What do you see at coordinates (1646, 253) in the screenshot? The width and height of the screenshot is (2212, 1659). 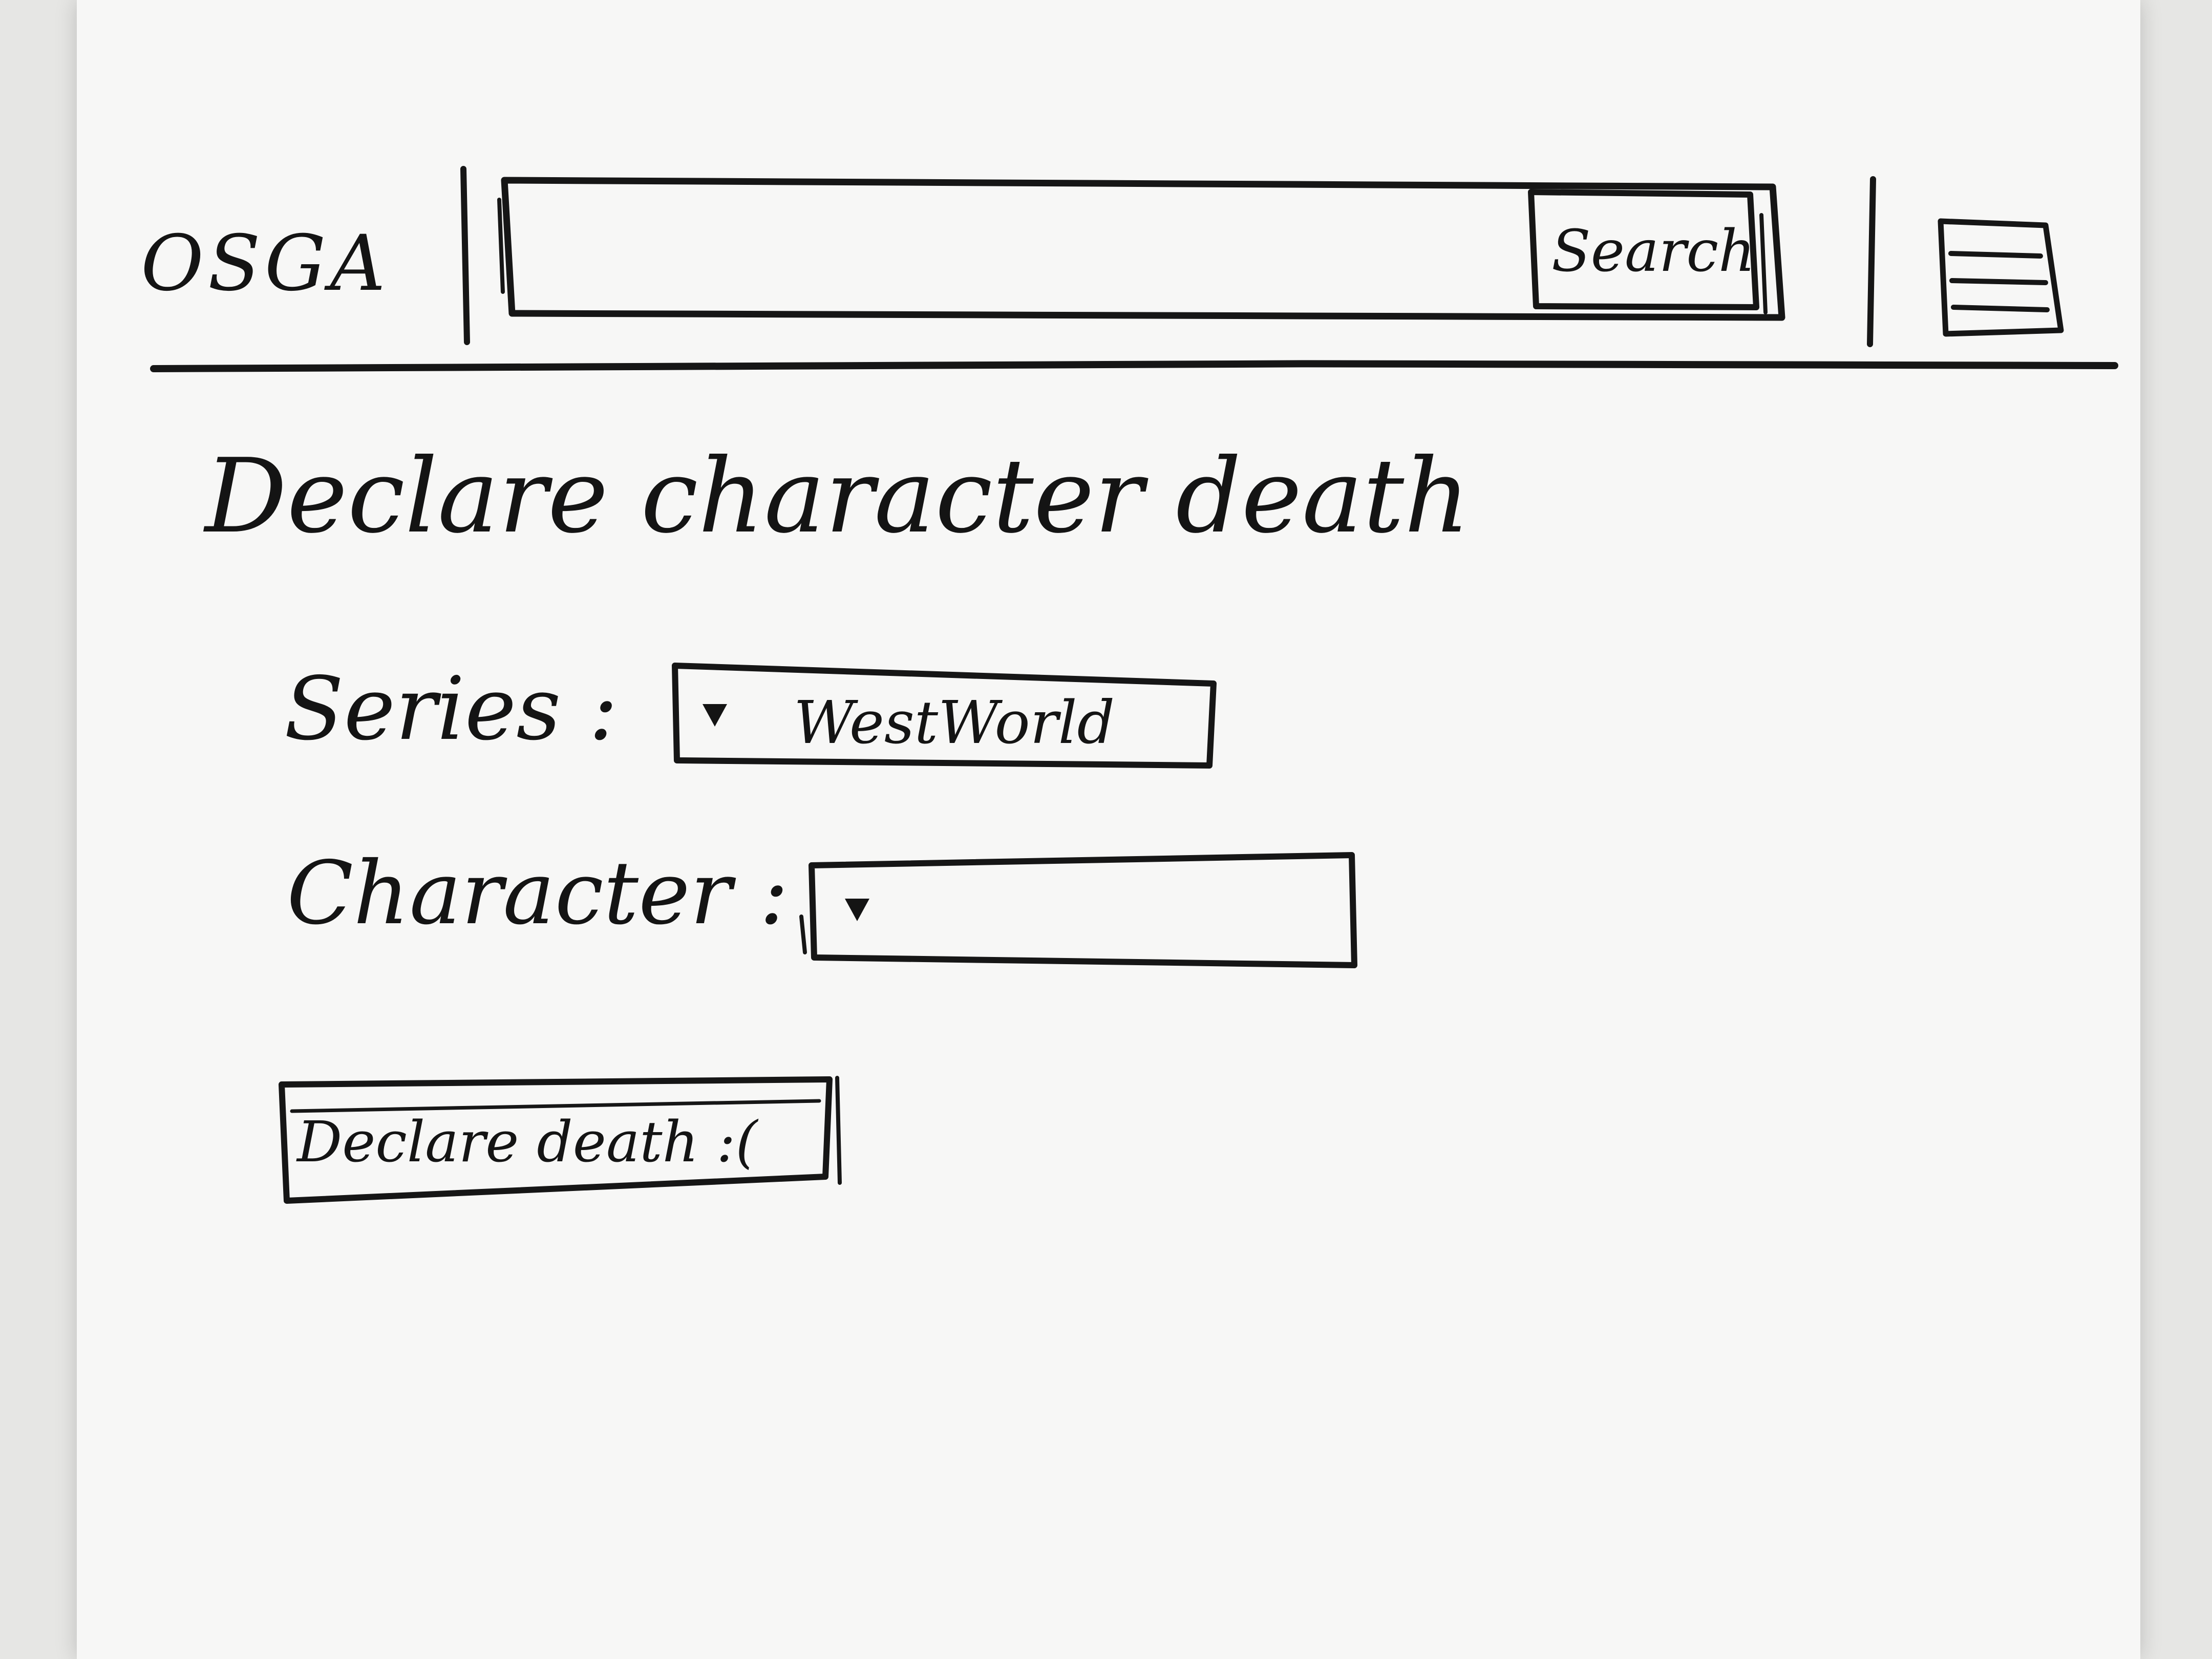 I see `search-button` at bounding box center [1646, 253].